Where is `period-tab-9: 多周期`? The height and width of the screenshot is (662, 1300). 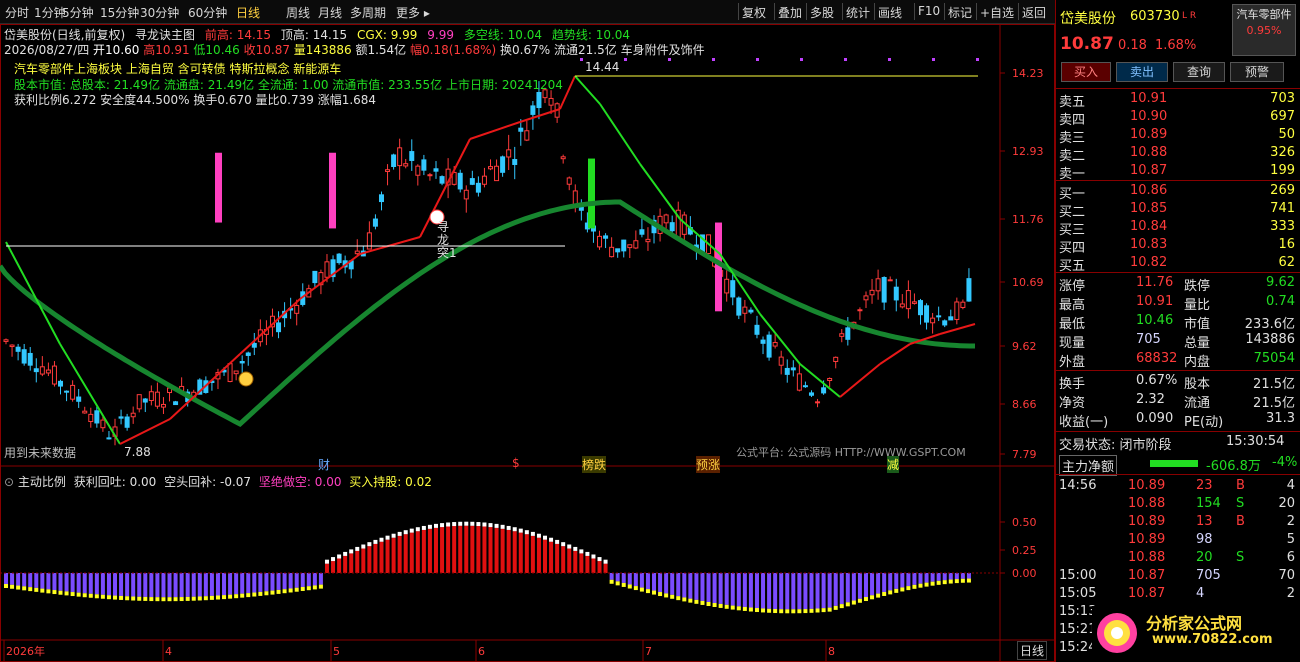
period-tab-9: 多周期 is located at coordinates (368, 12).